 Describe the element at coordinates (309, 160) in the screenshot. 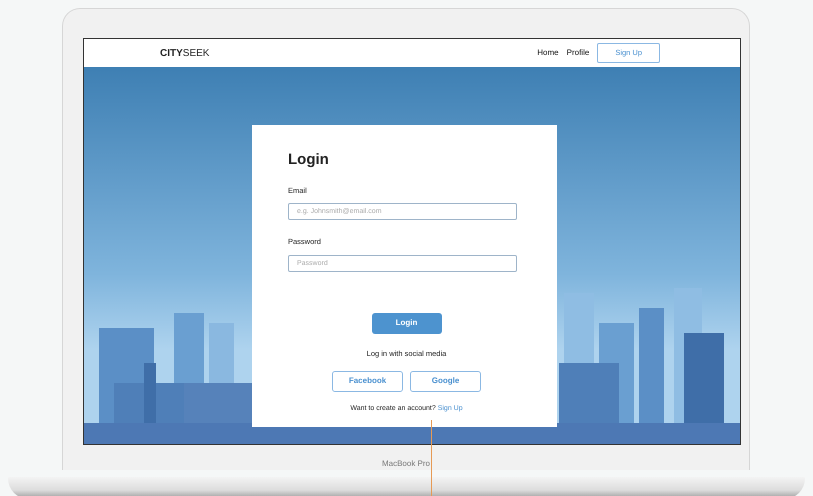

I see `login-title: Login` at that location.